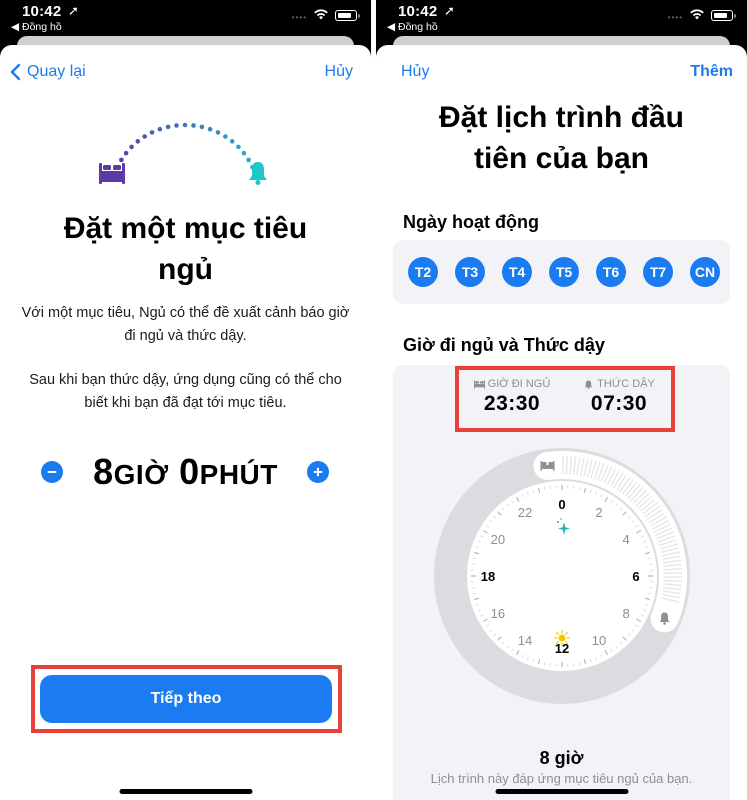  What do you see at coordinates (561, 758) in the screenshot?
I see `sleep-duration: 8 giờ` at bounding box center [561, 758].